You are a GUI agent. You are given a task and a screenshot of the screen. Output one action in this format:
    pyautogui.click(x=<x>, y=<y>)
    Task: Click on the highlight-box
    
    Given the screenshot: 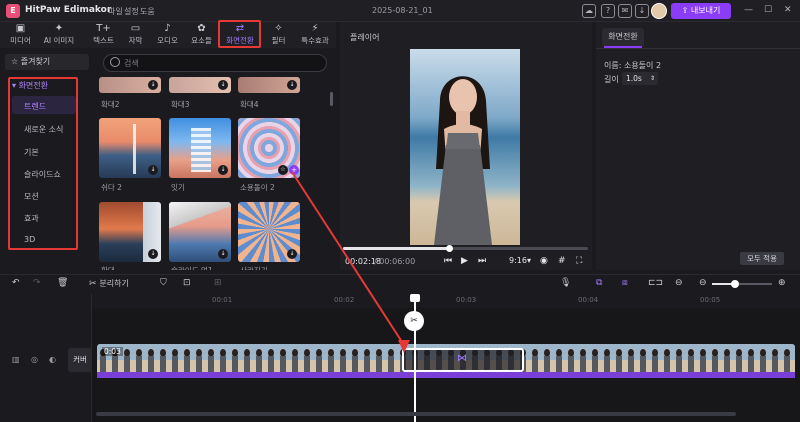 What is the action you would take?
    pyautogui.click(x=43, y=163)
    